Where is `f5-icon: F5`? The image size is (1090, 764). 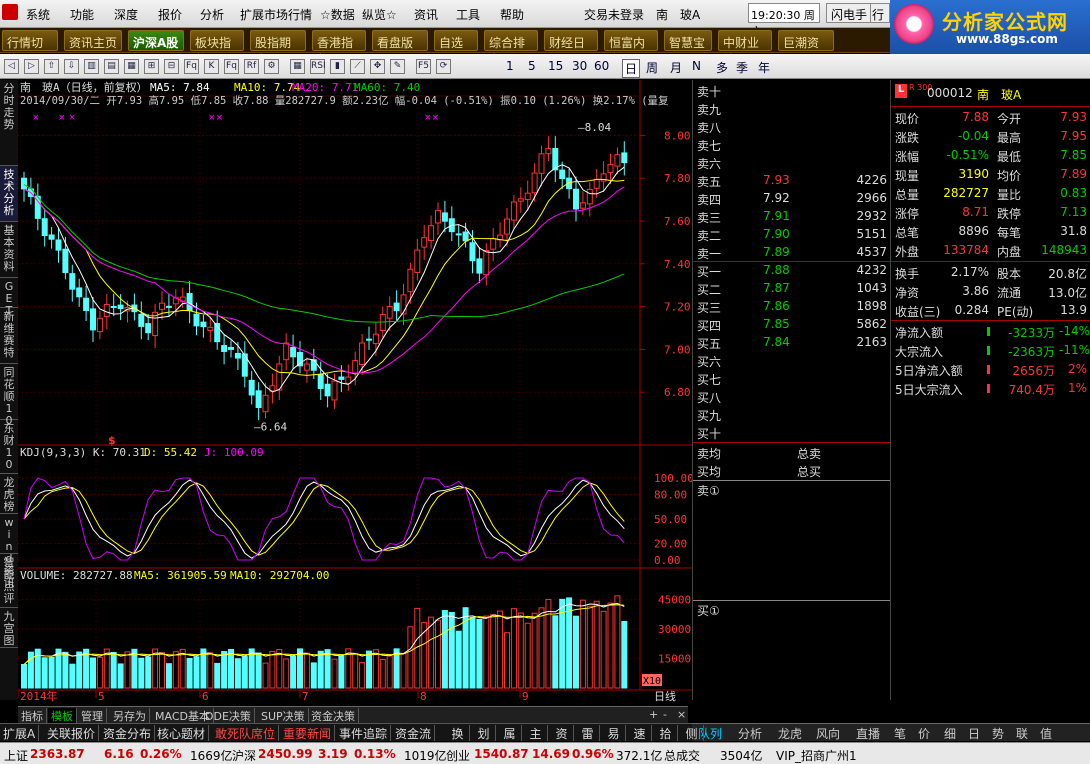
f5-icon: F5 is located at coordinates (423, 66).